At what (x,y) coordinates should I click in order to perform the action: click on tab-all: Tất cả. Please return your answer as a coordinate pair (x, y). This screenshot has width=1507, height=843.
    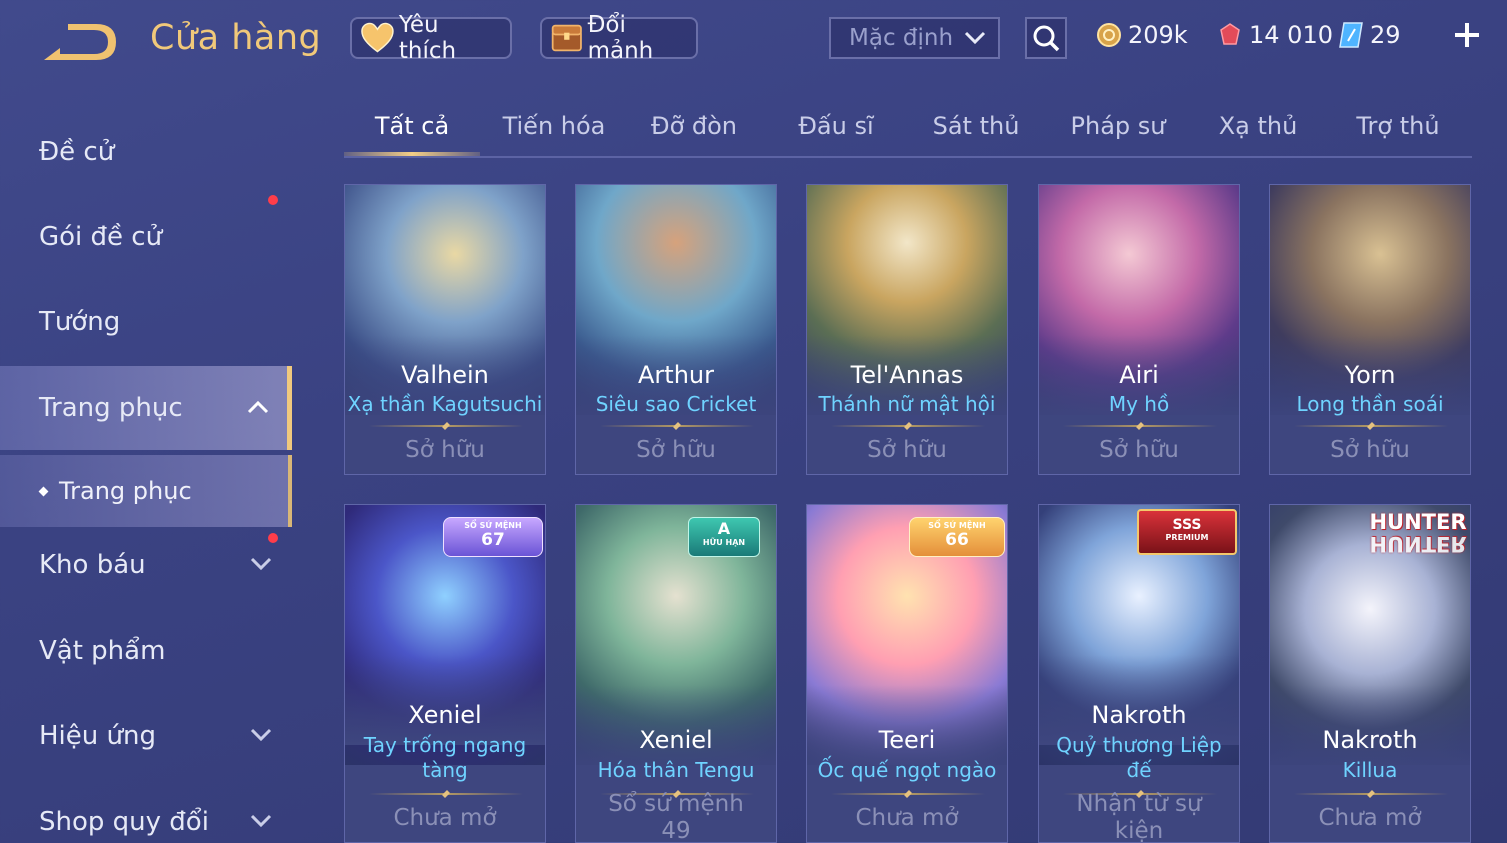
    Looking at the image, I should click on (412, 134).